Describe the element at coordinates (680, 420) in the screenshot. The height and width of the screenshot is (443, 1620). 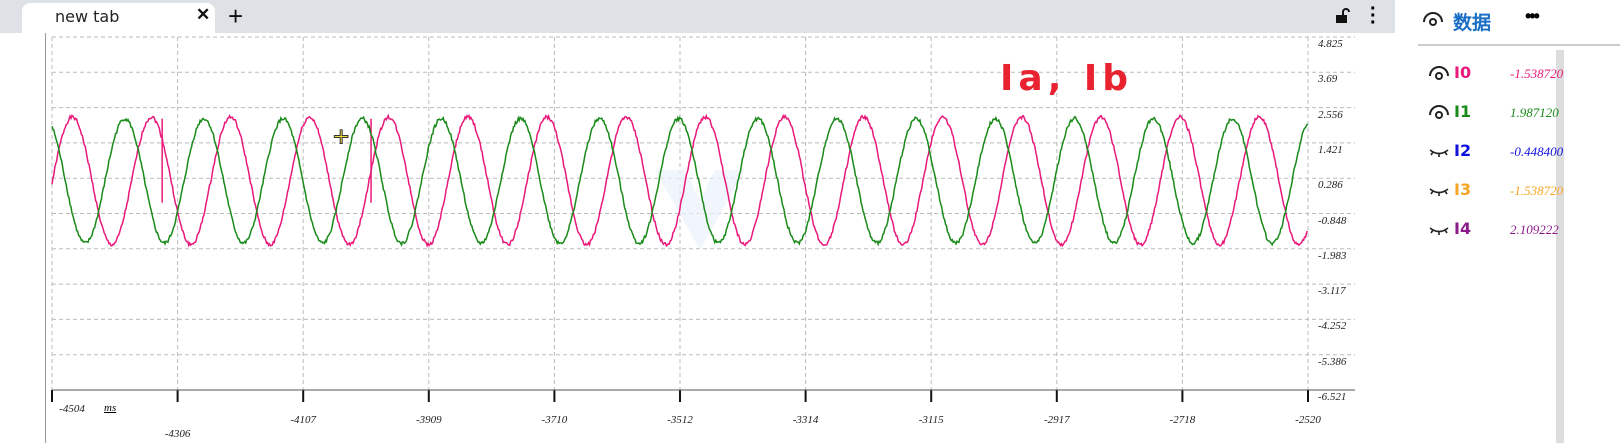
I see `x-tick-label: -3512` at that location.